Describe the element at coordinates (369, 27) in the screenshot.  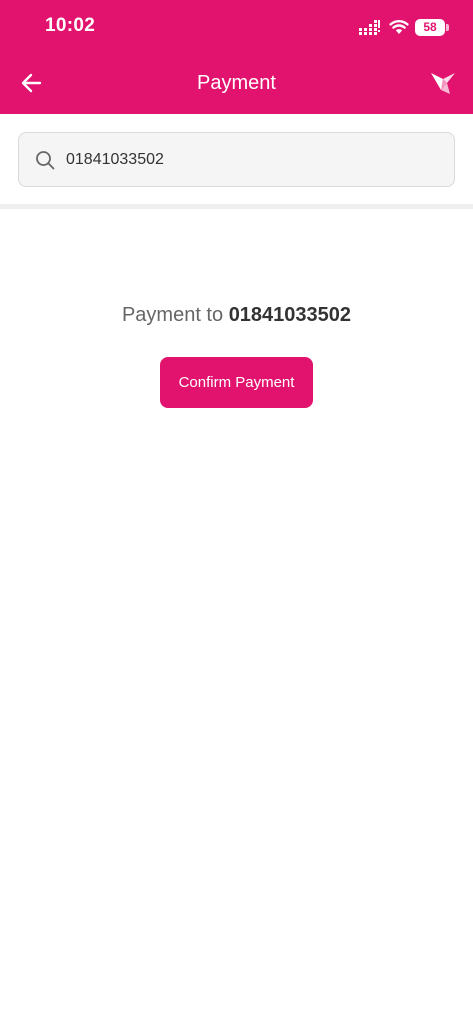
I see `signal-icon` at that location.